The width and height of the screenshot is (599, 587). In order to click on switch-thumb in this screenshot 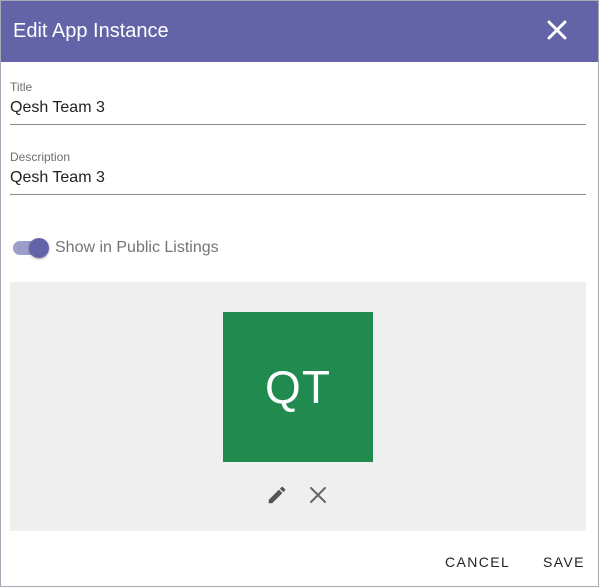, I will do `click(39, 248)`.